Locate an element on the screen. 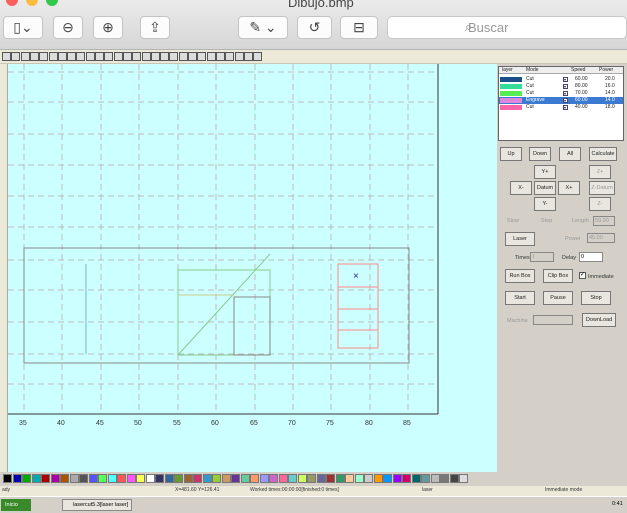  pause-button: Pause is located at coordinates (558, 298).